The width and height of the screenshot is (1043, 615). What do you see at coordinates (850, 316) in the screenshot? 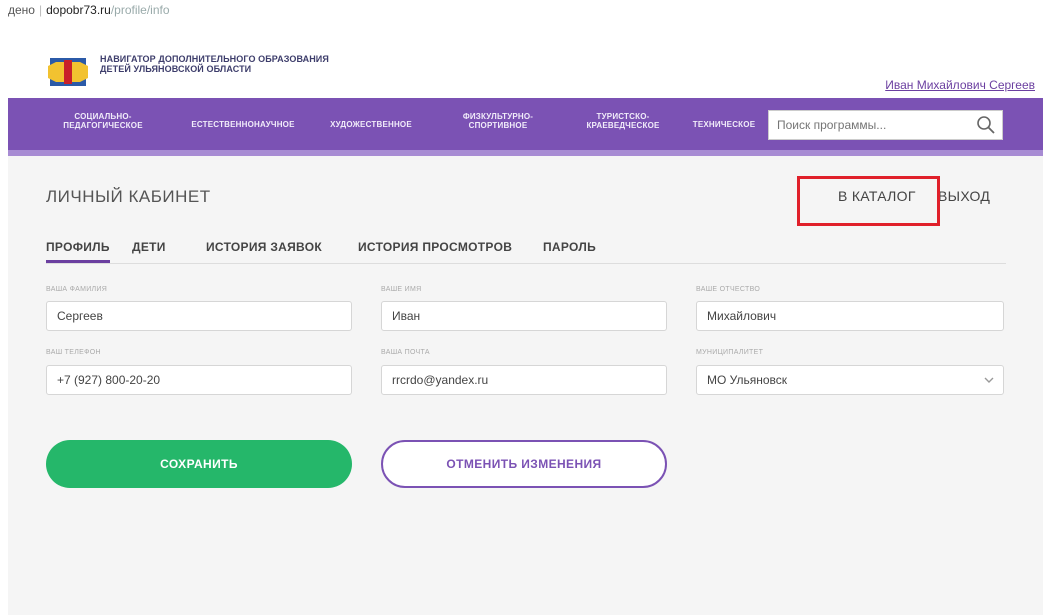
I see `middle-name-field: Михайлович` at bounding box center [850, 316].